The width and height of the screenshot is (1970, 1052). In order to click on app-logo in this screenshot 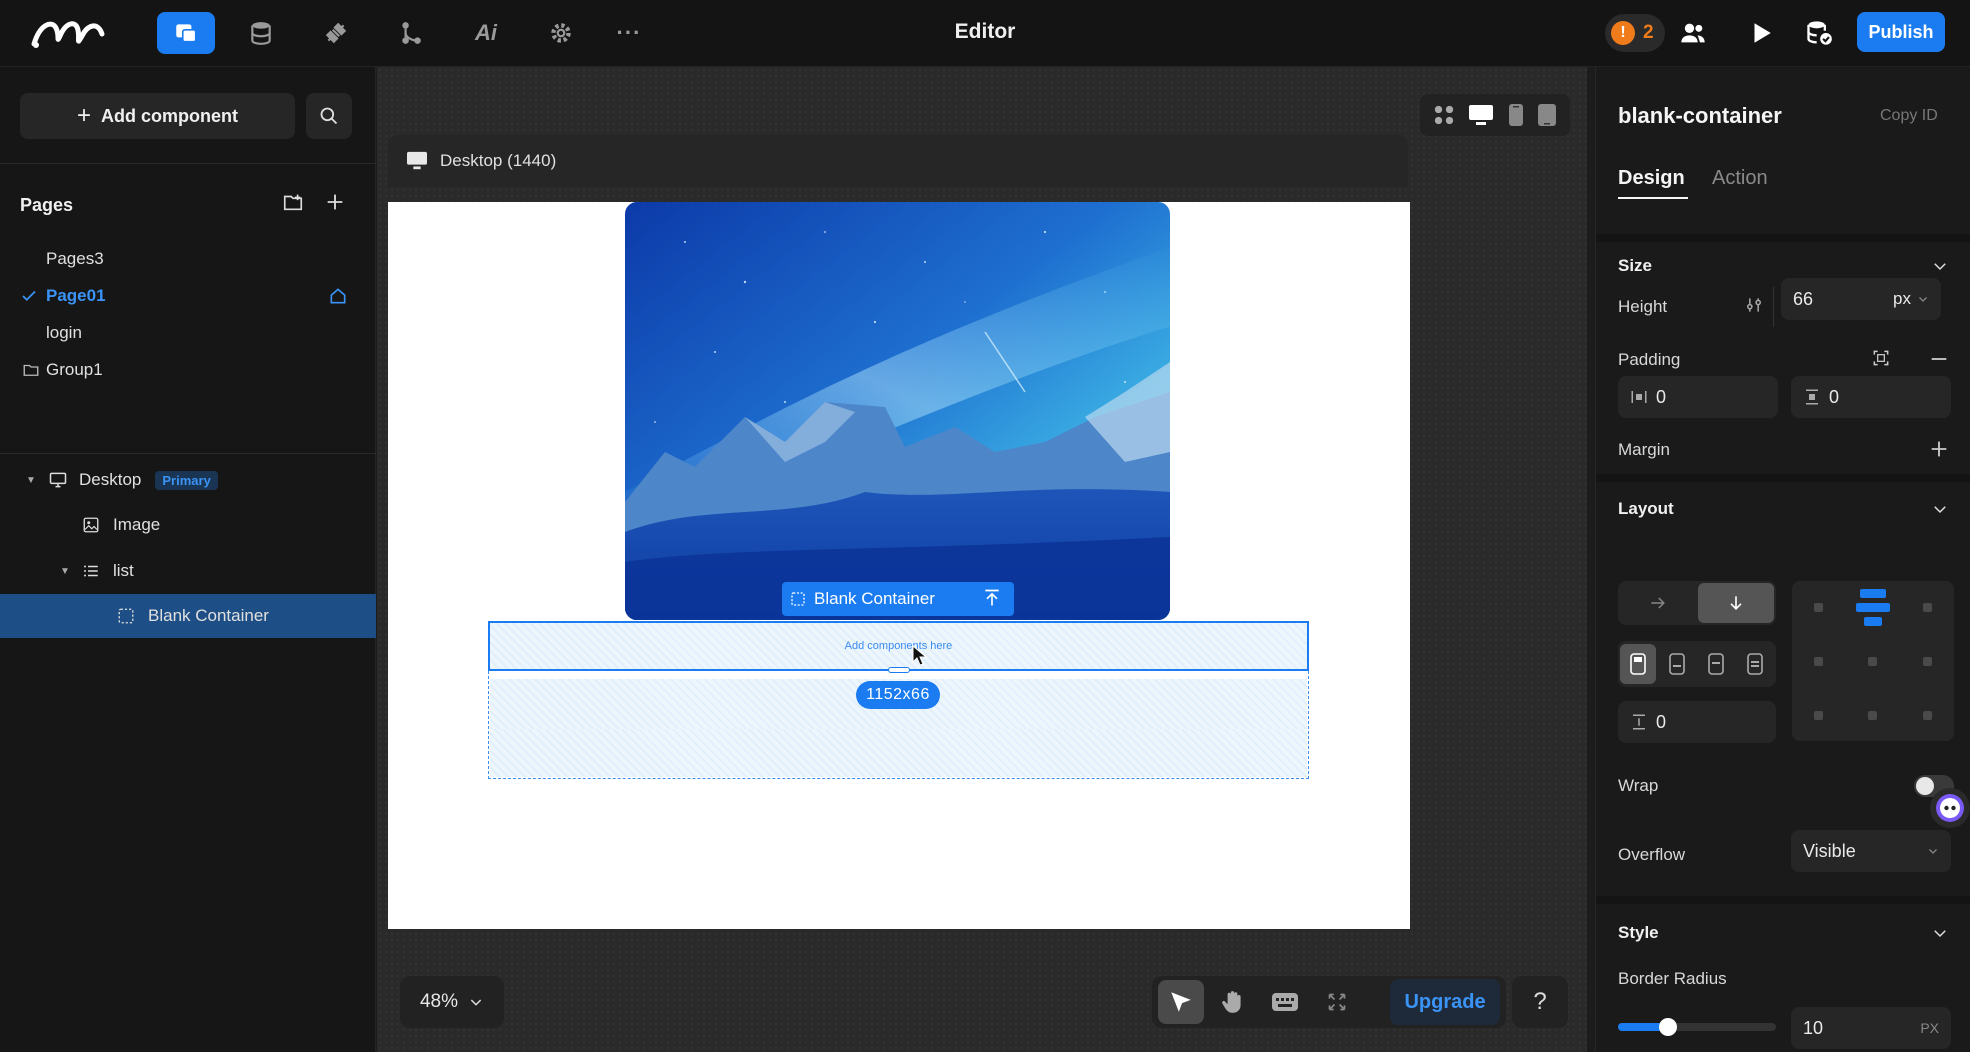, I will do `click(68, 33)`.